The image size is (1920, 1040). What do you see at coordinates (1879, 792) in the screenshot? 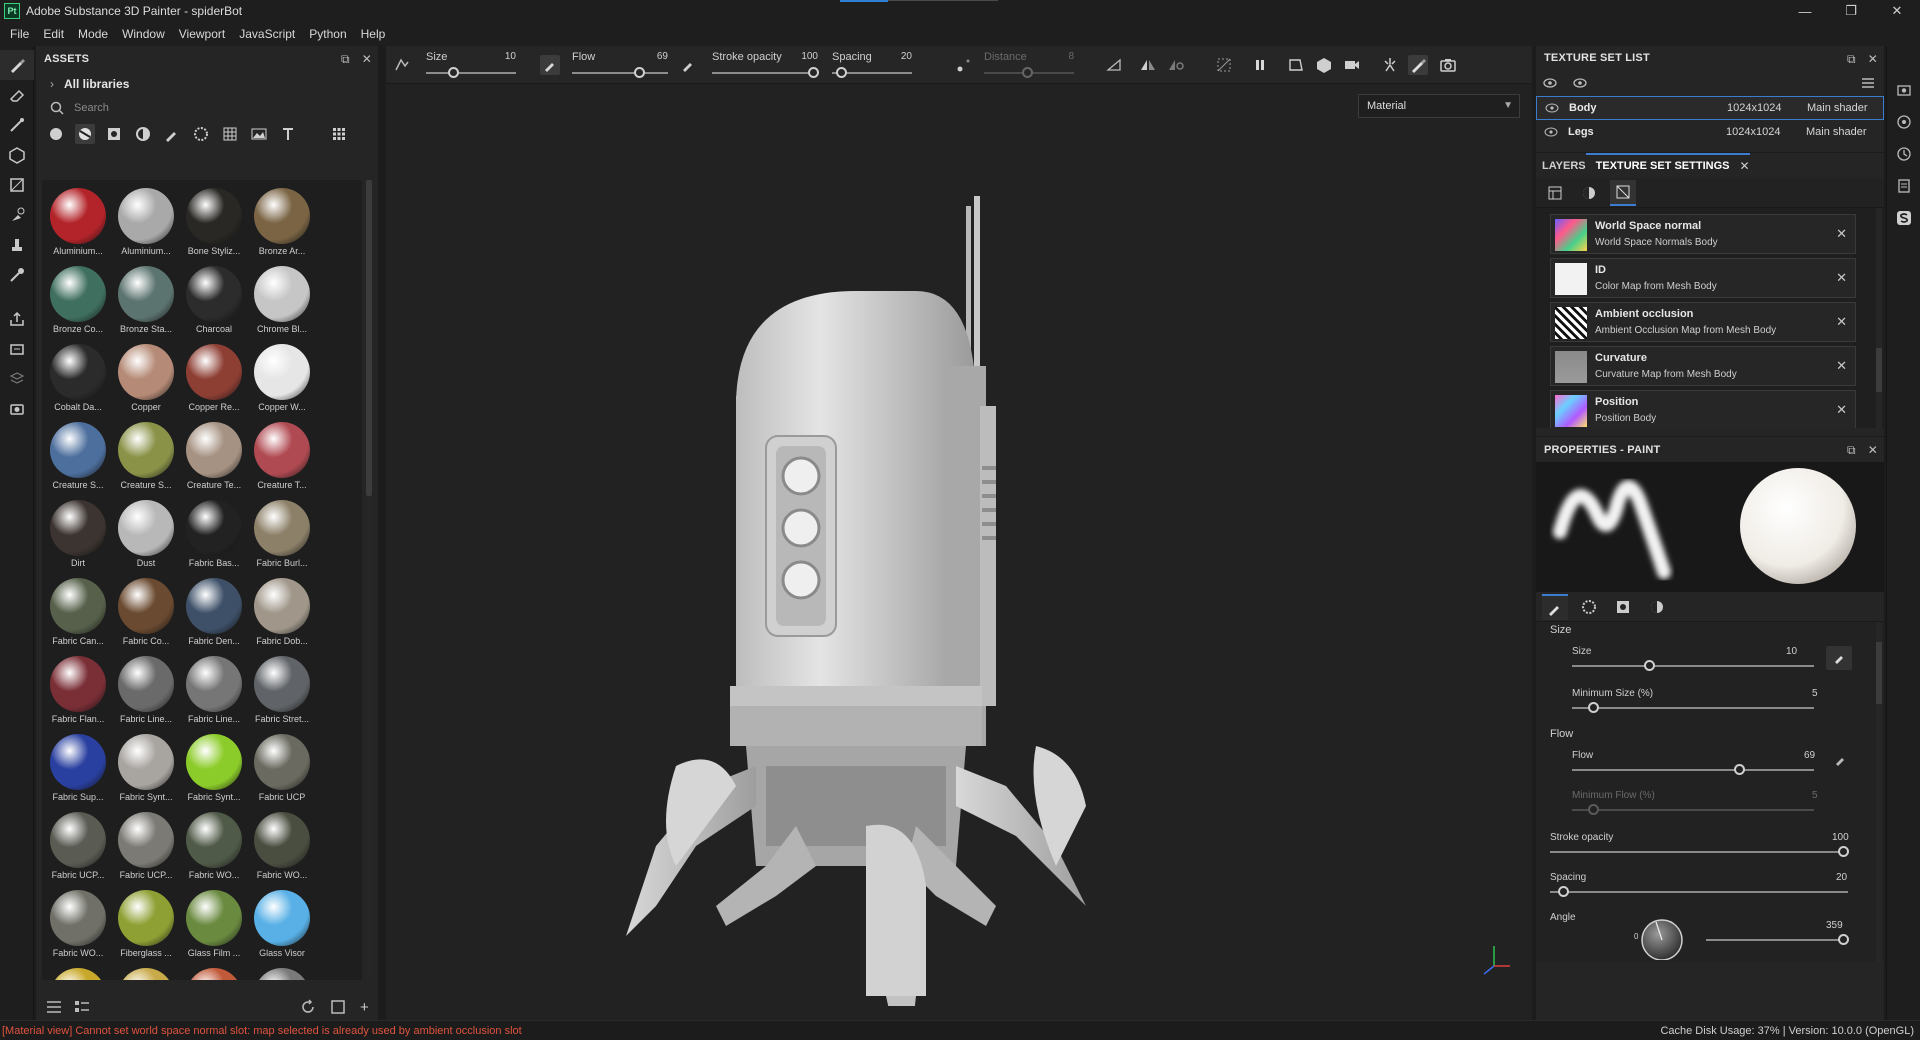
I see `properties-scrollbar` at bounding box center [1879, 792].